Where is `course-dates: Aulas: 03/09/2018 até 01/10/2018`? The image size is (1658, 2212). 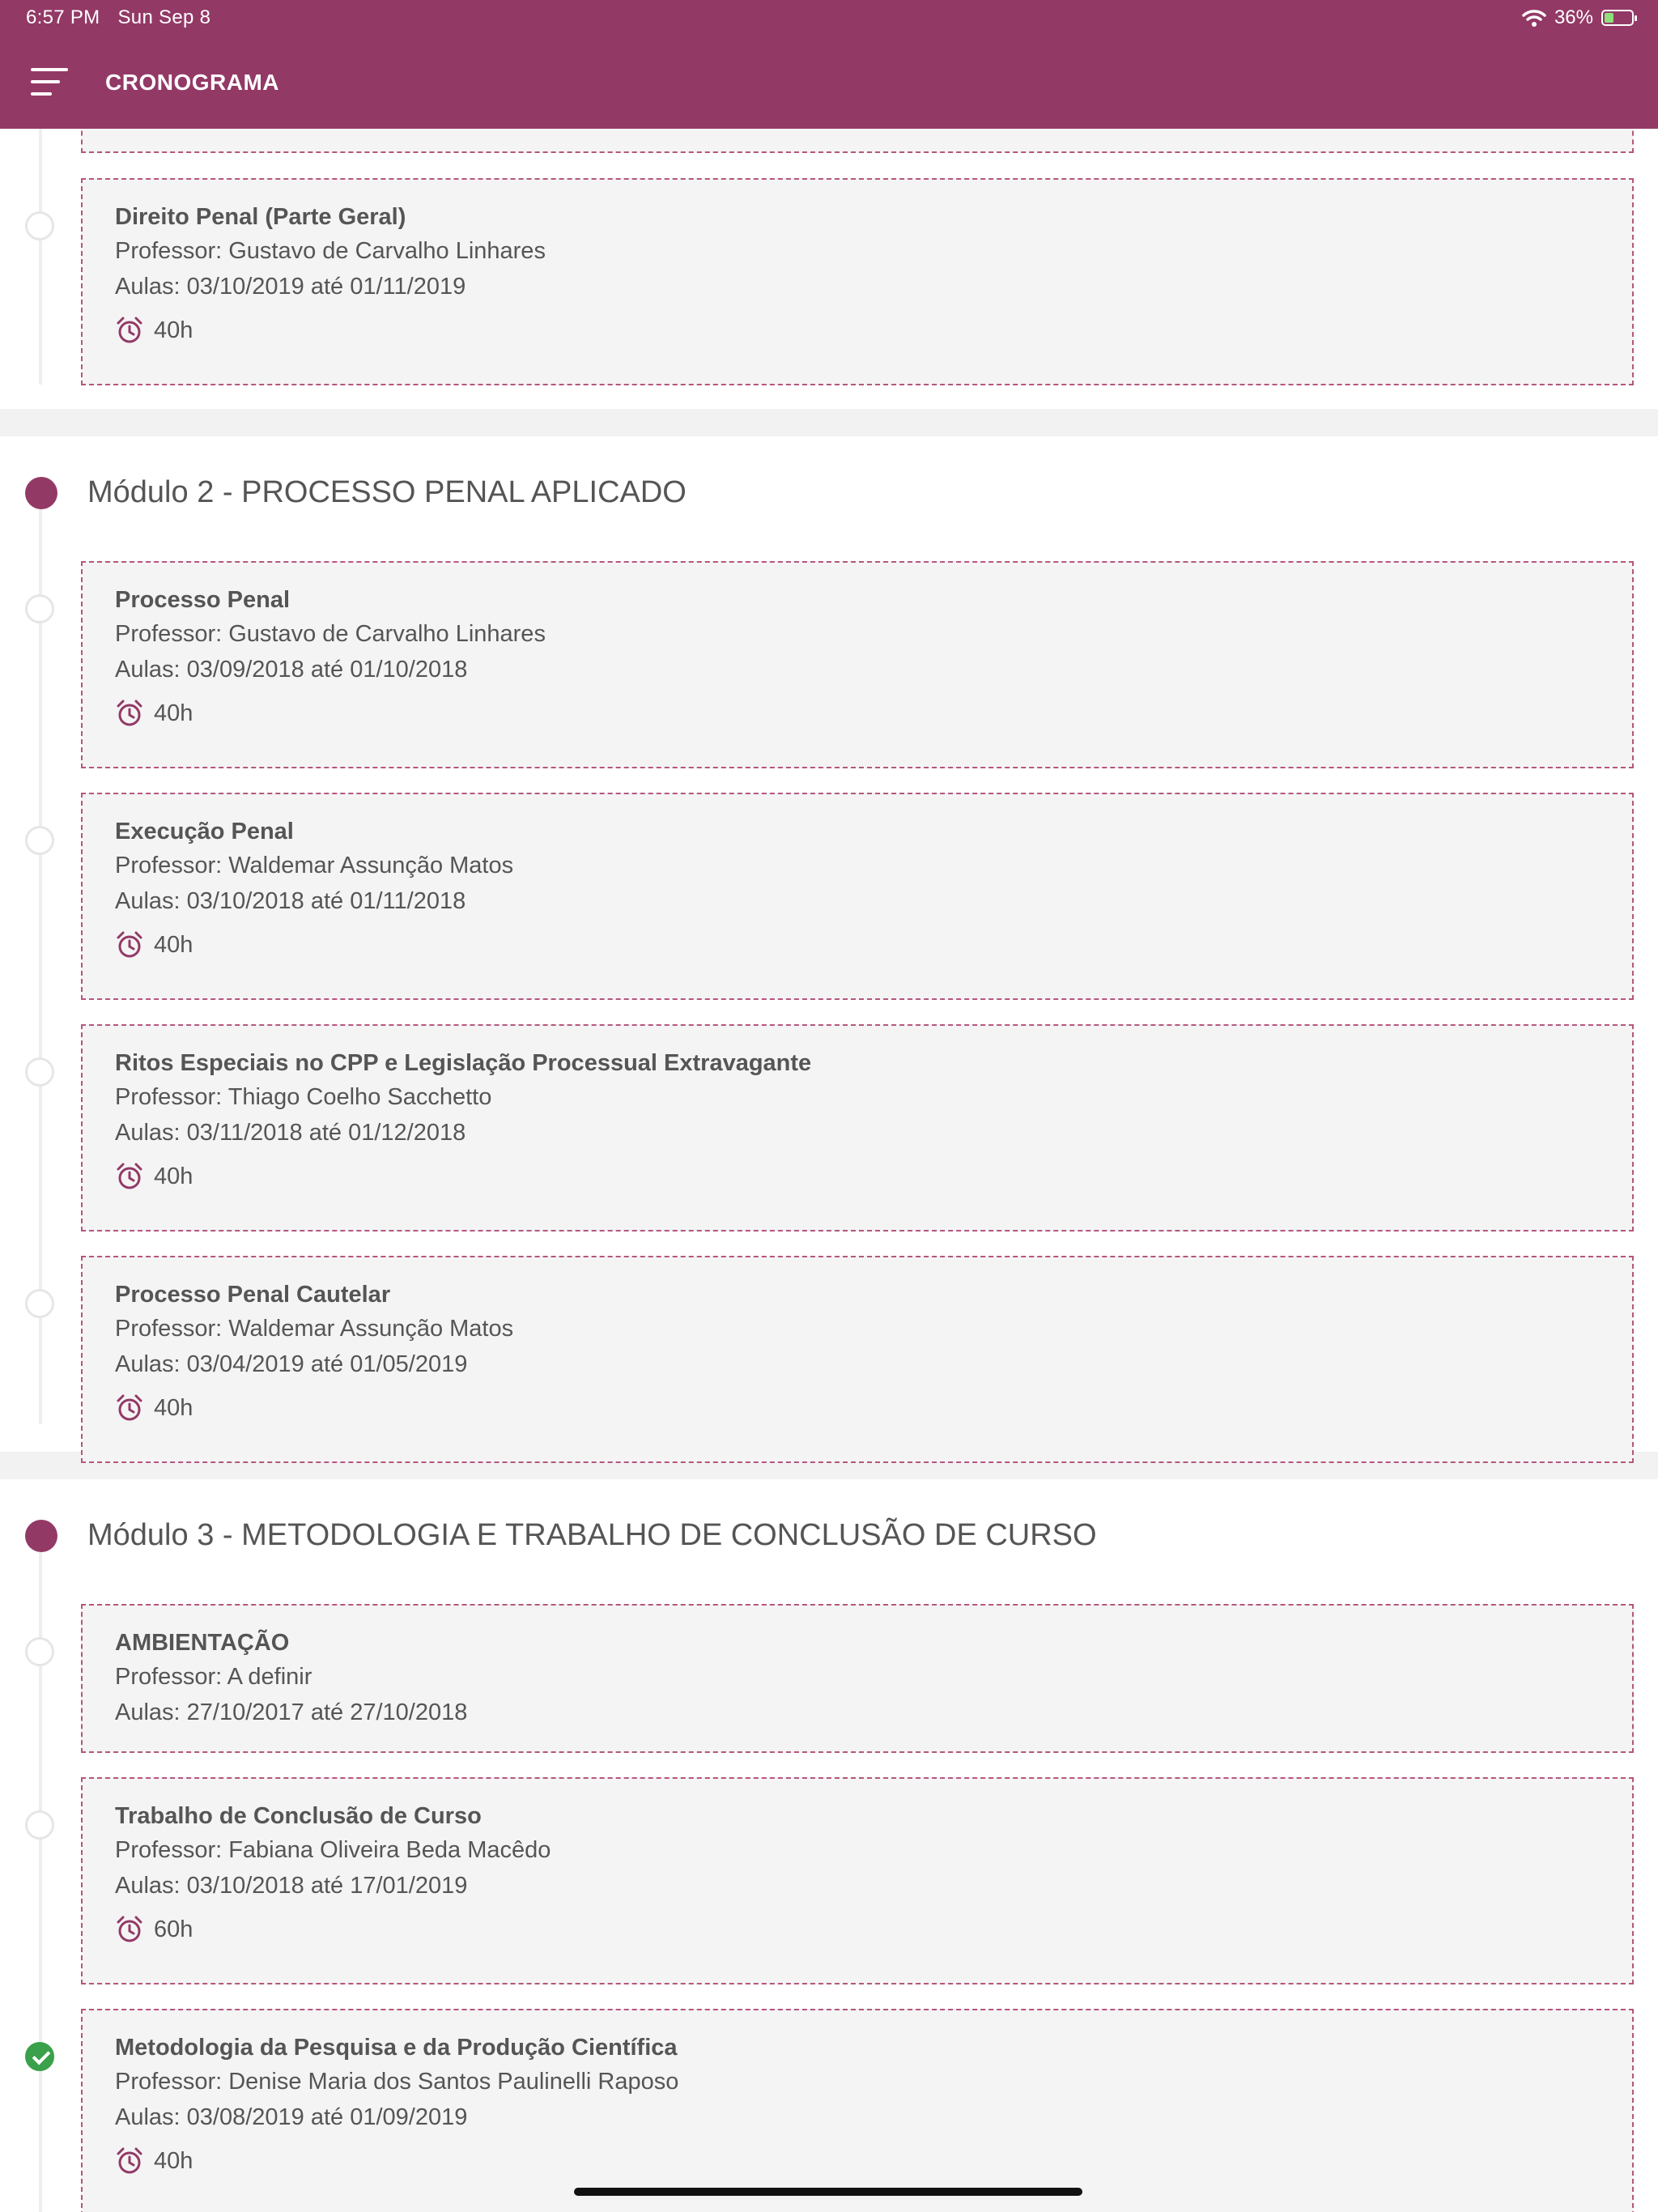
course-dates: Aulas: 03/09/2018 até 01/10/2018 is located at coordinates (291, 670).